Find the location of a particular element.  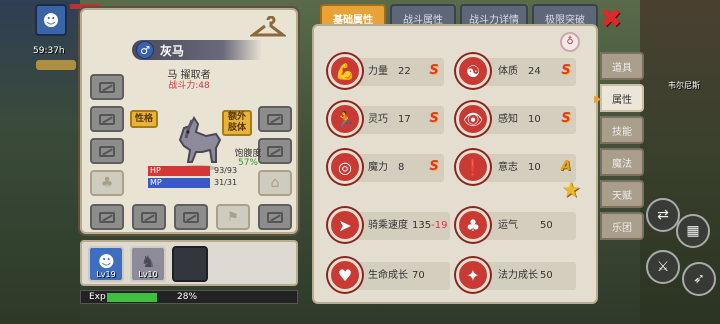

attr-name: 体质 is located at coordinates (508, 71).